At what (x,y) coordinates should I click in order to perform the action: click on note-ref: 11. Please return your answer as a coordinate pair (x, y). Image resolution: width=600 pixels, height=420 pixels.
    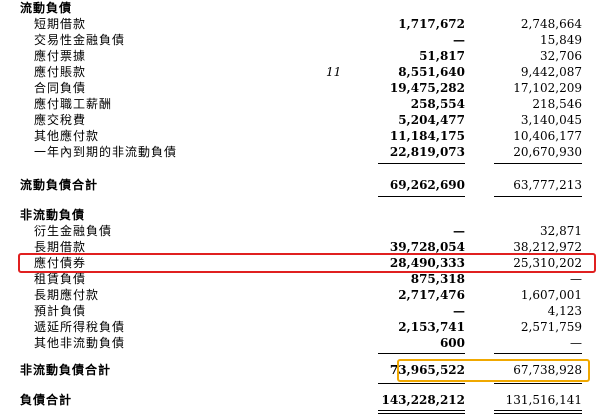
    Looking at the image, I should click on (334, 72).